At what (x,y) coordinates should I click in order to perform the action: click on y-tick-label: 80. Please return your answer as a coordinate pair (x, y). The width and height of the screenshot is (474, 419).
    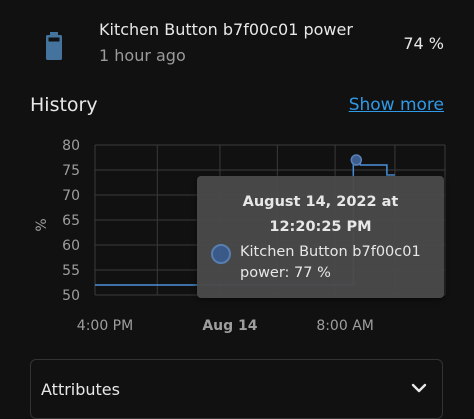
    Looking at the image, I should click on (71, 146).